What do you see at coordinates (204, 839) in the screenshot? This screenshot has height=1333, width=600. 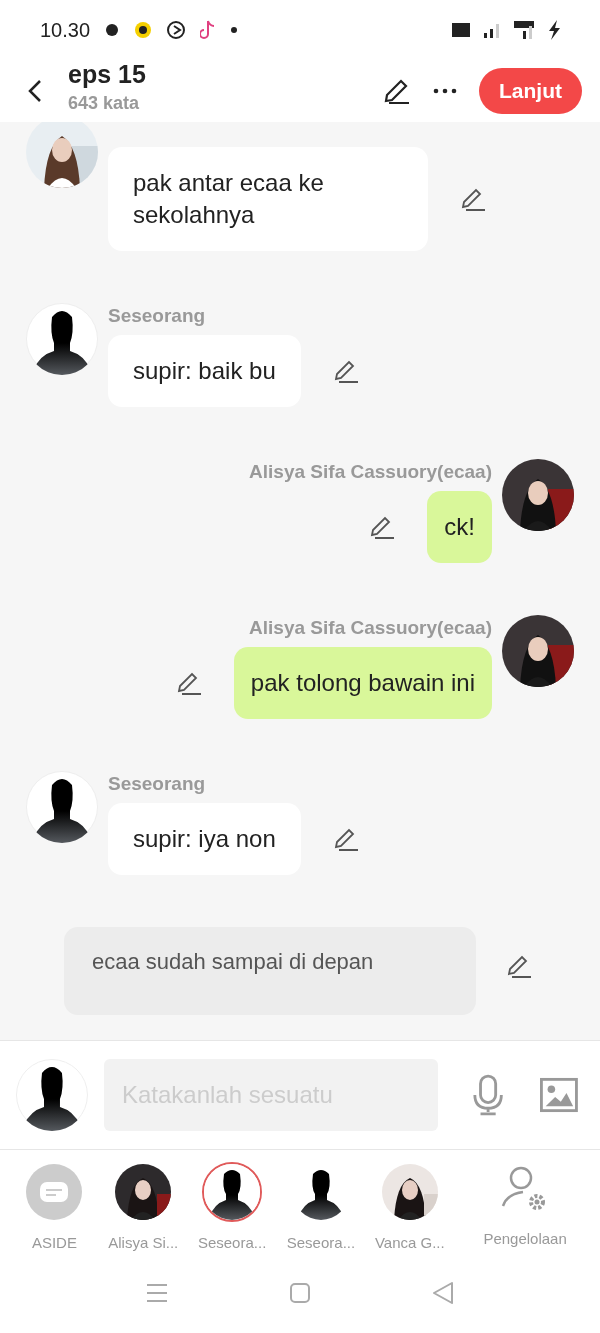 I see `message-bubble: supir: iya non` at bounding box center [204, 839].